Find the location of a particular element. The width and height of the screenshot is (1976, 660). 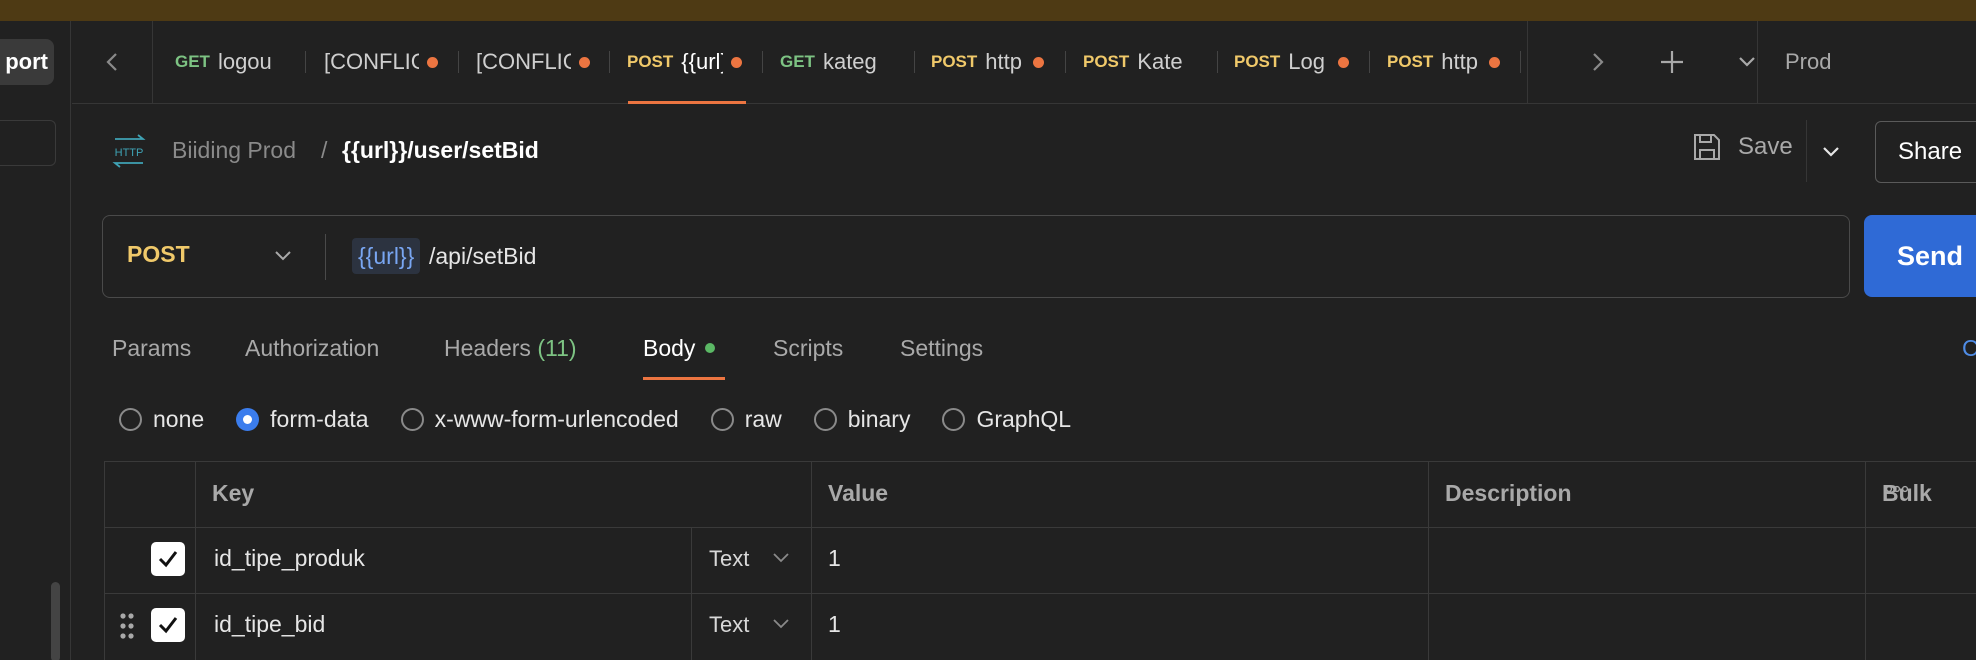

sidebar: port is located at coordinates (35, 340).